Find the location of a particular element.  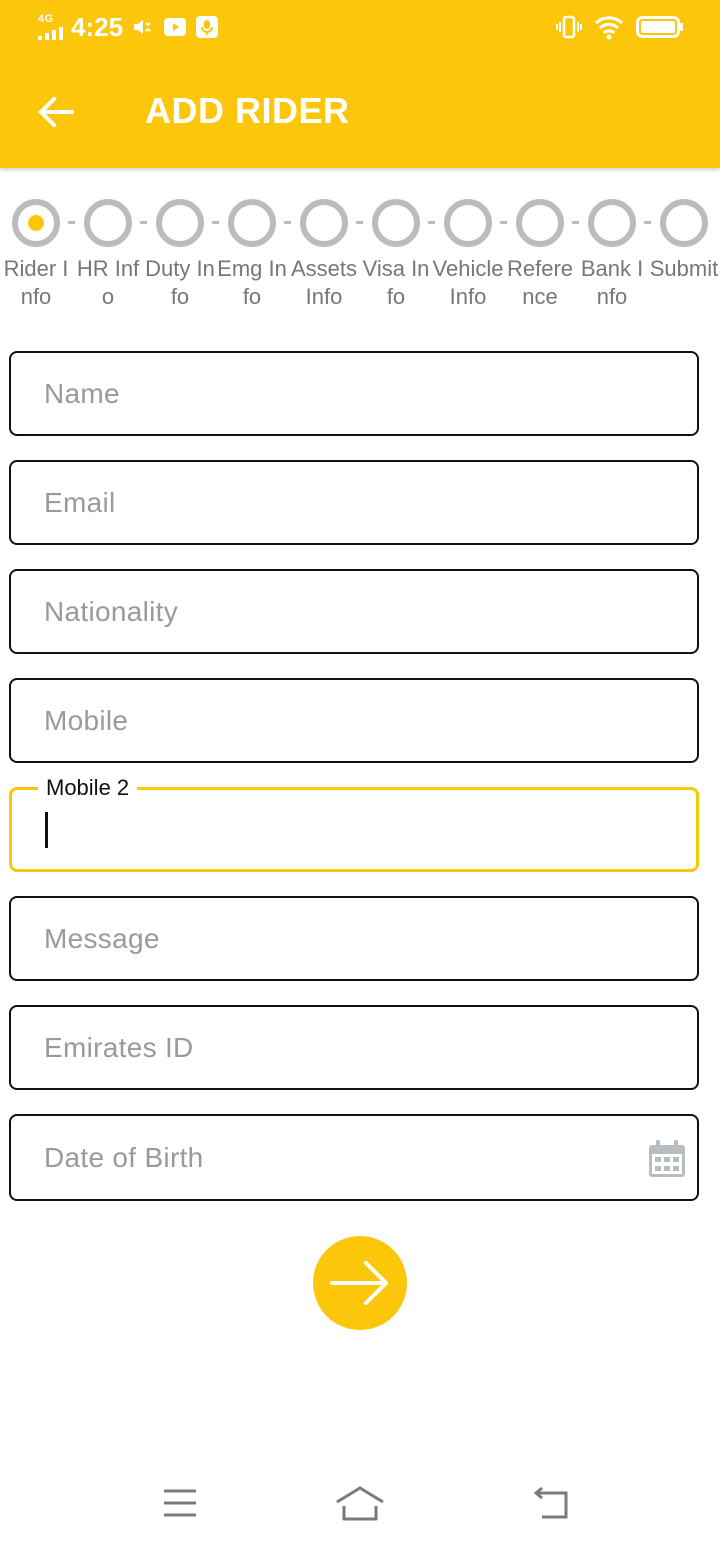

name-placeholder: Name is located at coordinates (82, 393).